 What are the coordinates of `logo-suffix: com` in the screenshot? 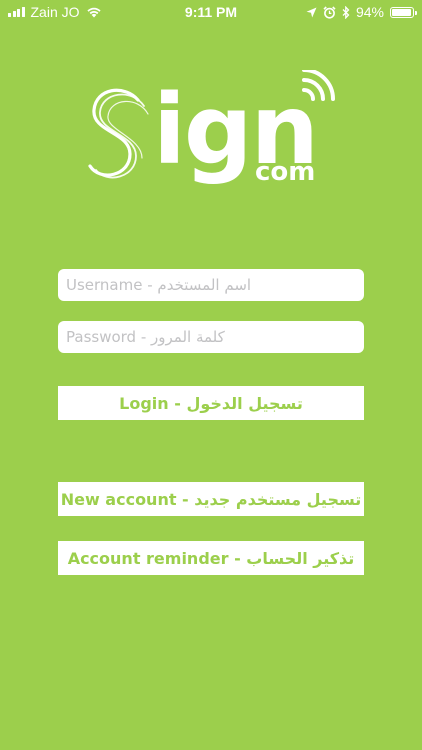 It's located at (285, 172).